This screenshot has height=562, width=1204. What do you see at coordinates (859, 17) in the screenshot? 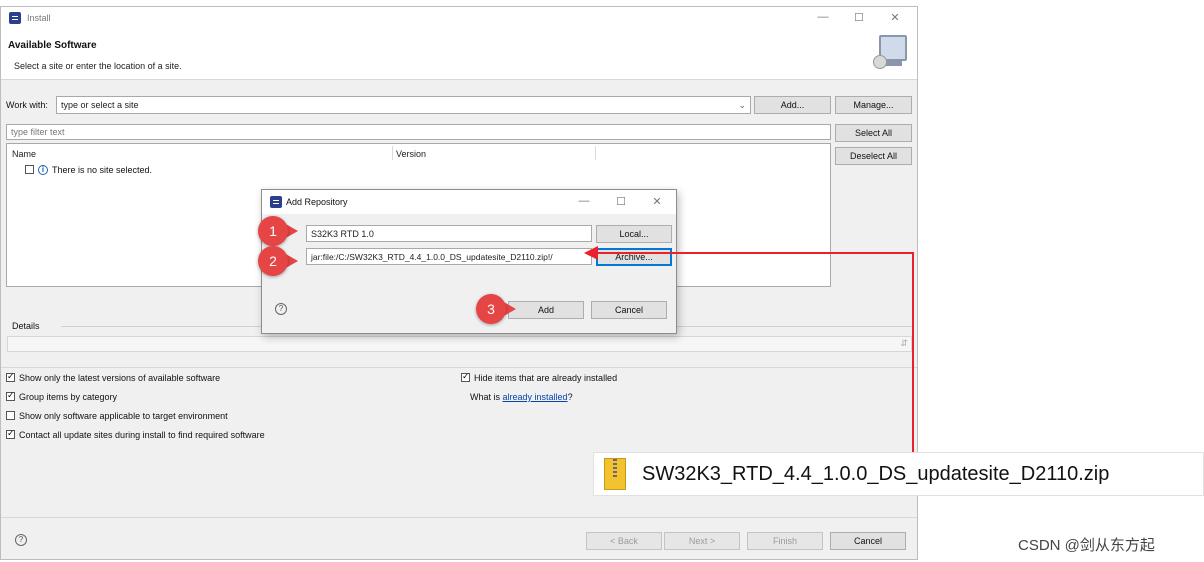
I see `maximize-icon: ☐` at bounding box center [859, 17].